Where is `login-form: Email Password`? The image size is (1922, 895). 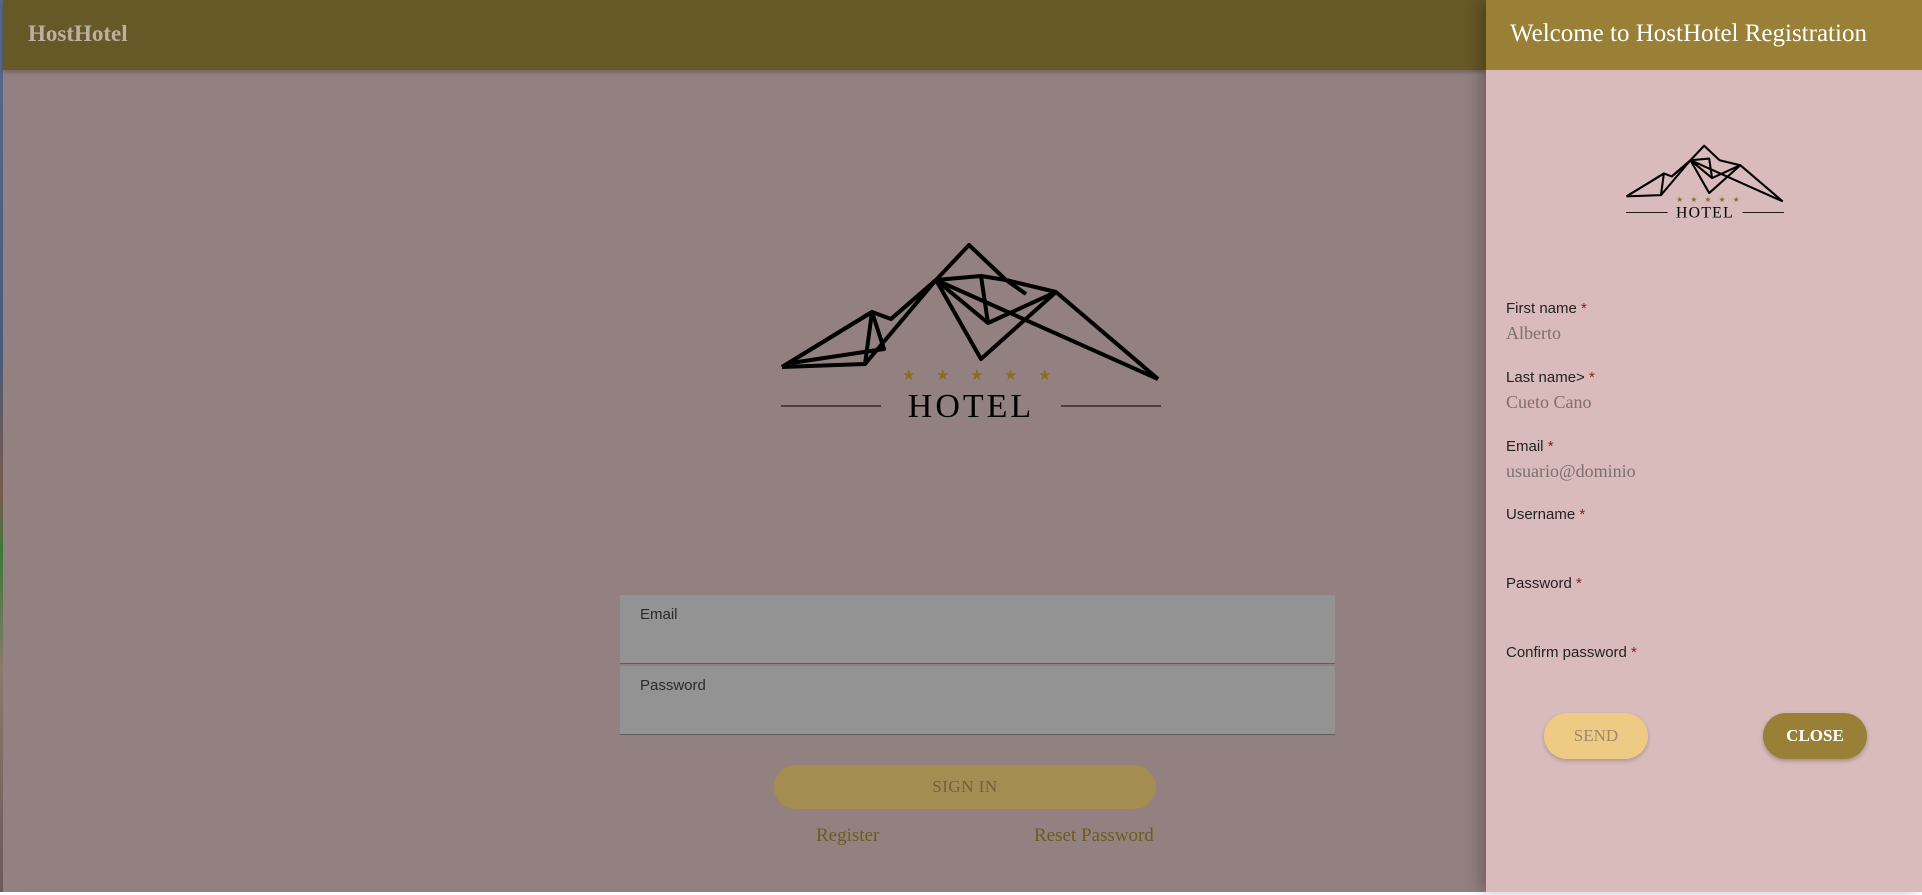 login-form: Email Password is located at coordinates (977, 666).